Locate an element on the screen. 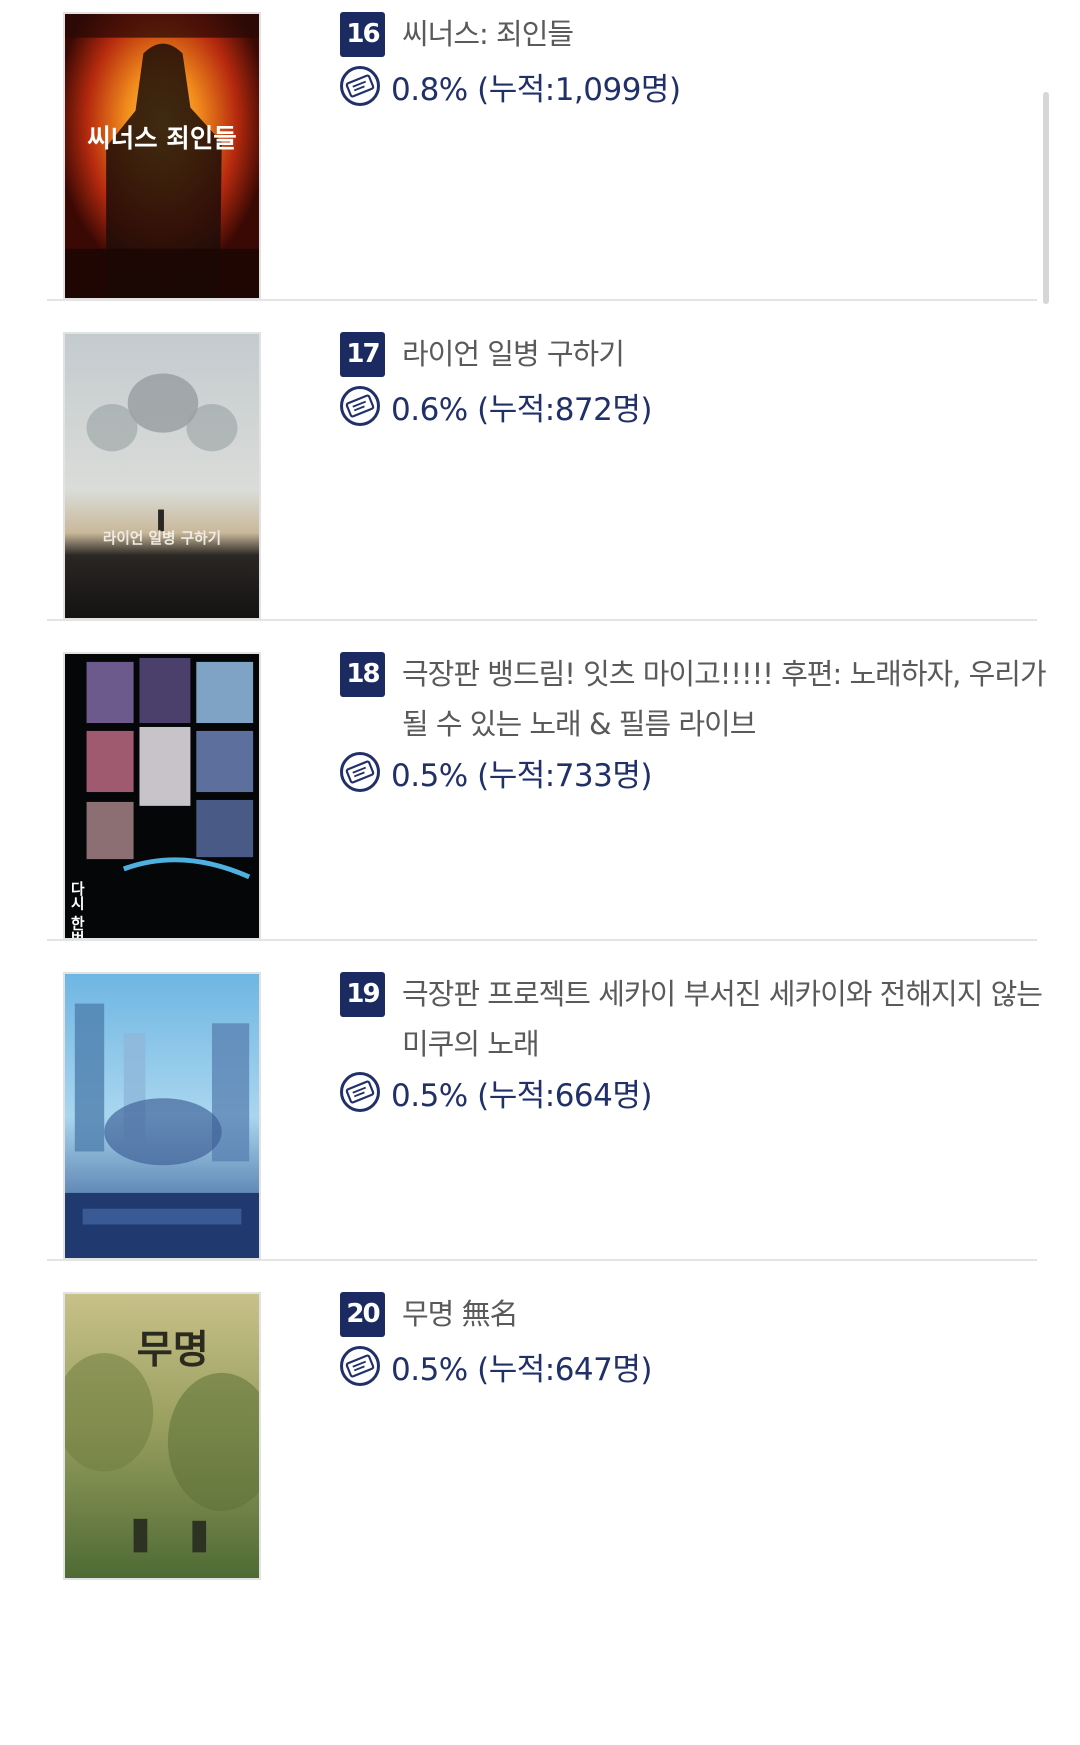 The image size is (1080, 1745). audience-share: 0.5% (누적:664명) is located at coordinates (495, 1092).